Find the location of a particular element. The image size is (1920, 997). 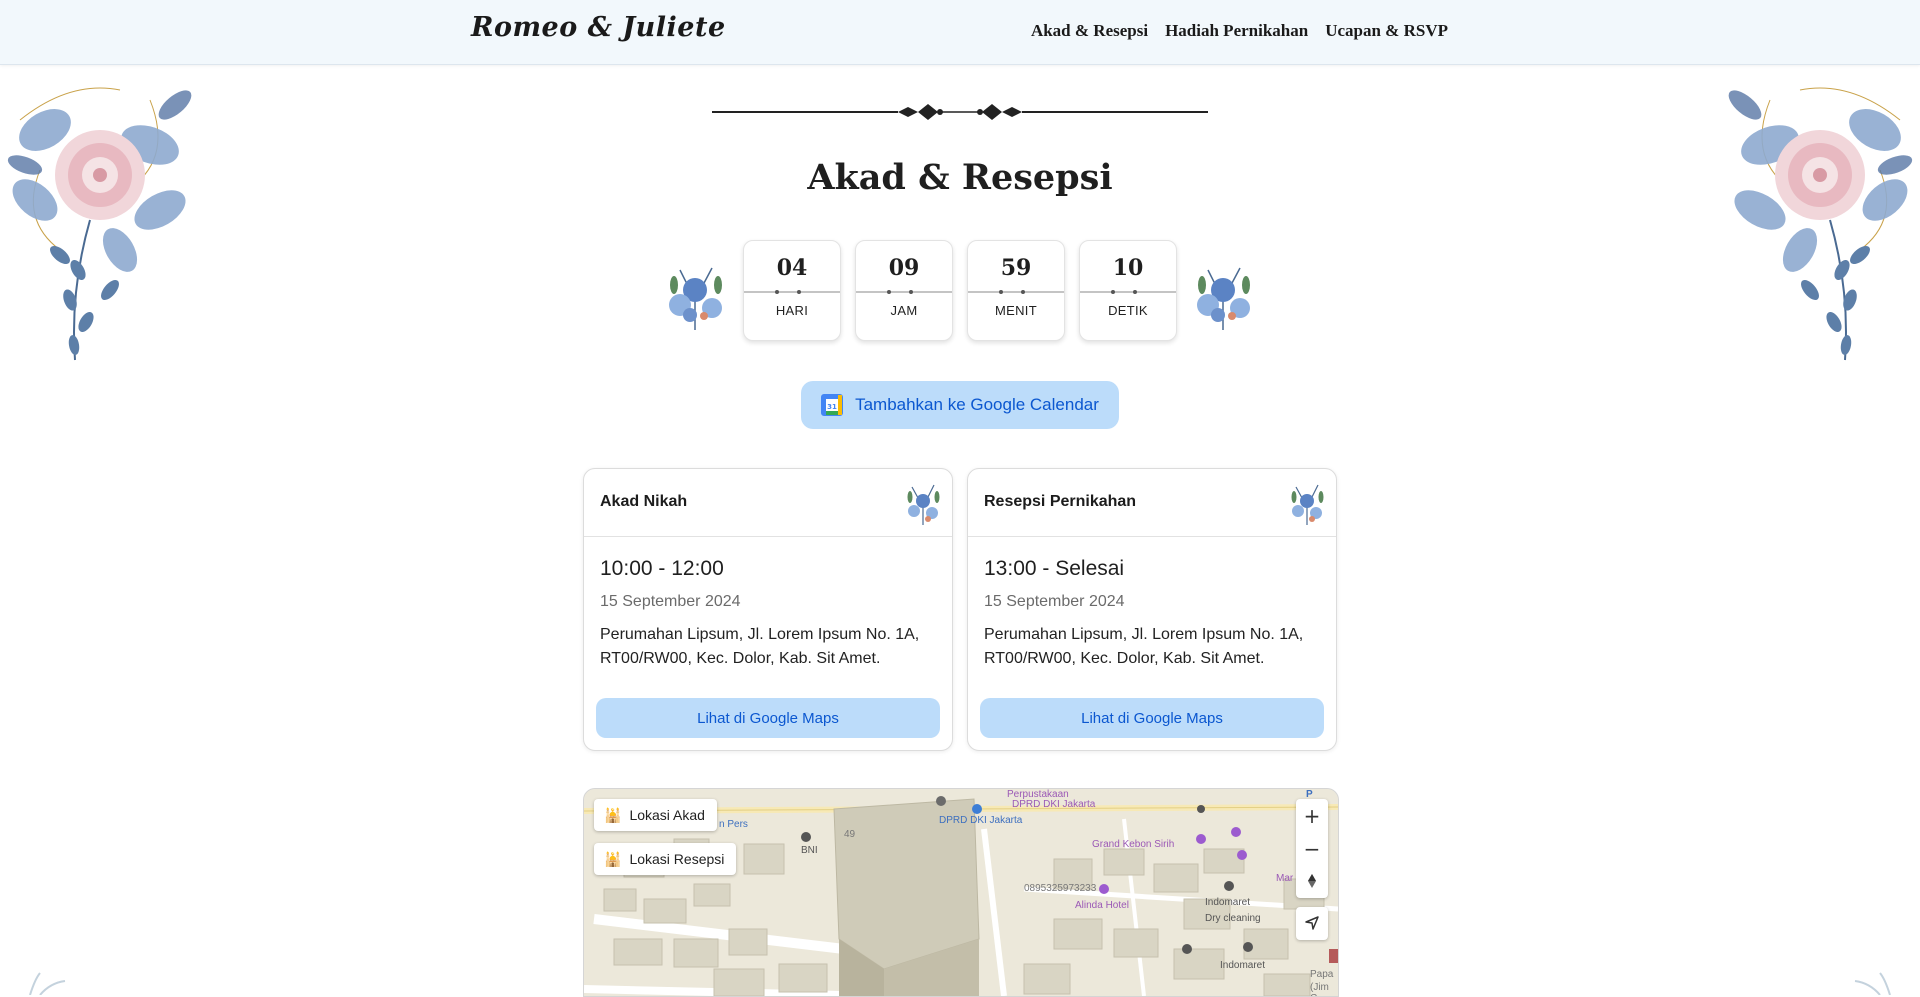

countdown-days-value: 04 is located at coordinates (792, 268).